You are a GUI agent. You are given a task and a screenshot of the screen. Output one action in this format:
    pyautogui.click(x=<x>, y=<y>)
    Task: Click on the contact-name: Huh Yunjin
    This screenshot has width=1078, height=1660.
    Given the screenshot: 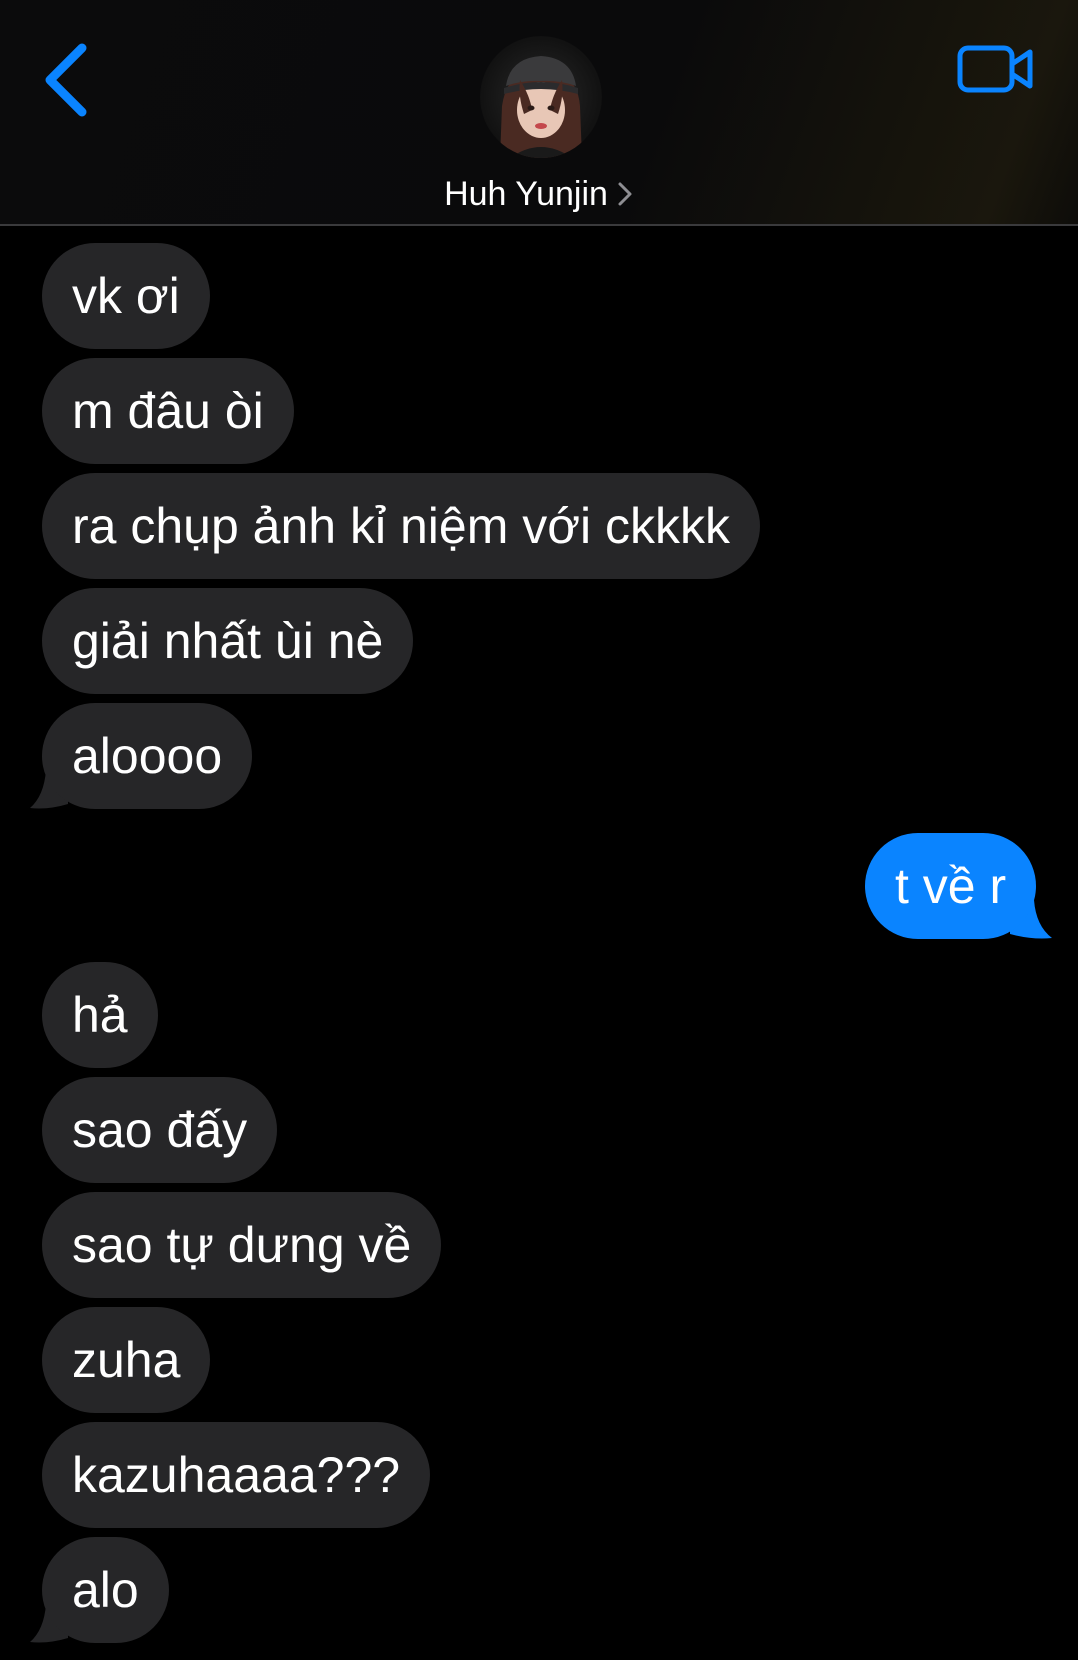 What is the action you would take?
    pyautogui.click(x=526, y=194)
    